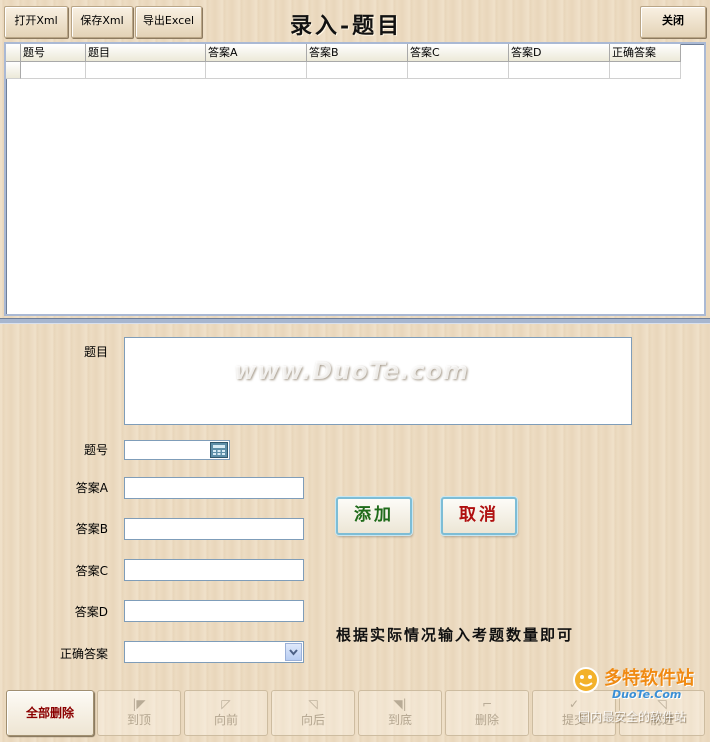  I want to click on first-record-icon: |◤, so click(139, 704).